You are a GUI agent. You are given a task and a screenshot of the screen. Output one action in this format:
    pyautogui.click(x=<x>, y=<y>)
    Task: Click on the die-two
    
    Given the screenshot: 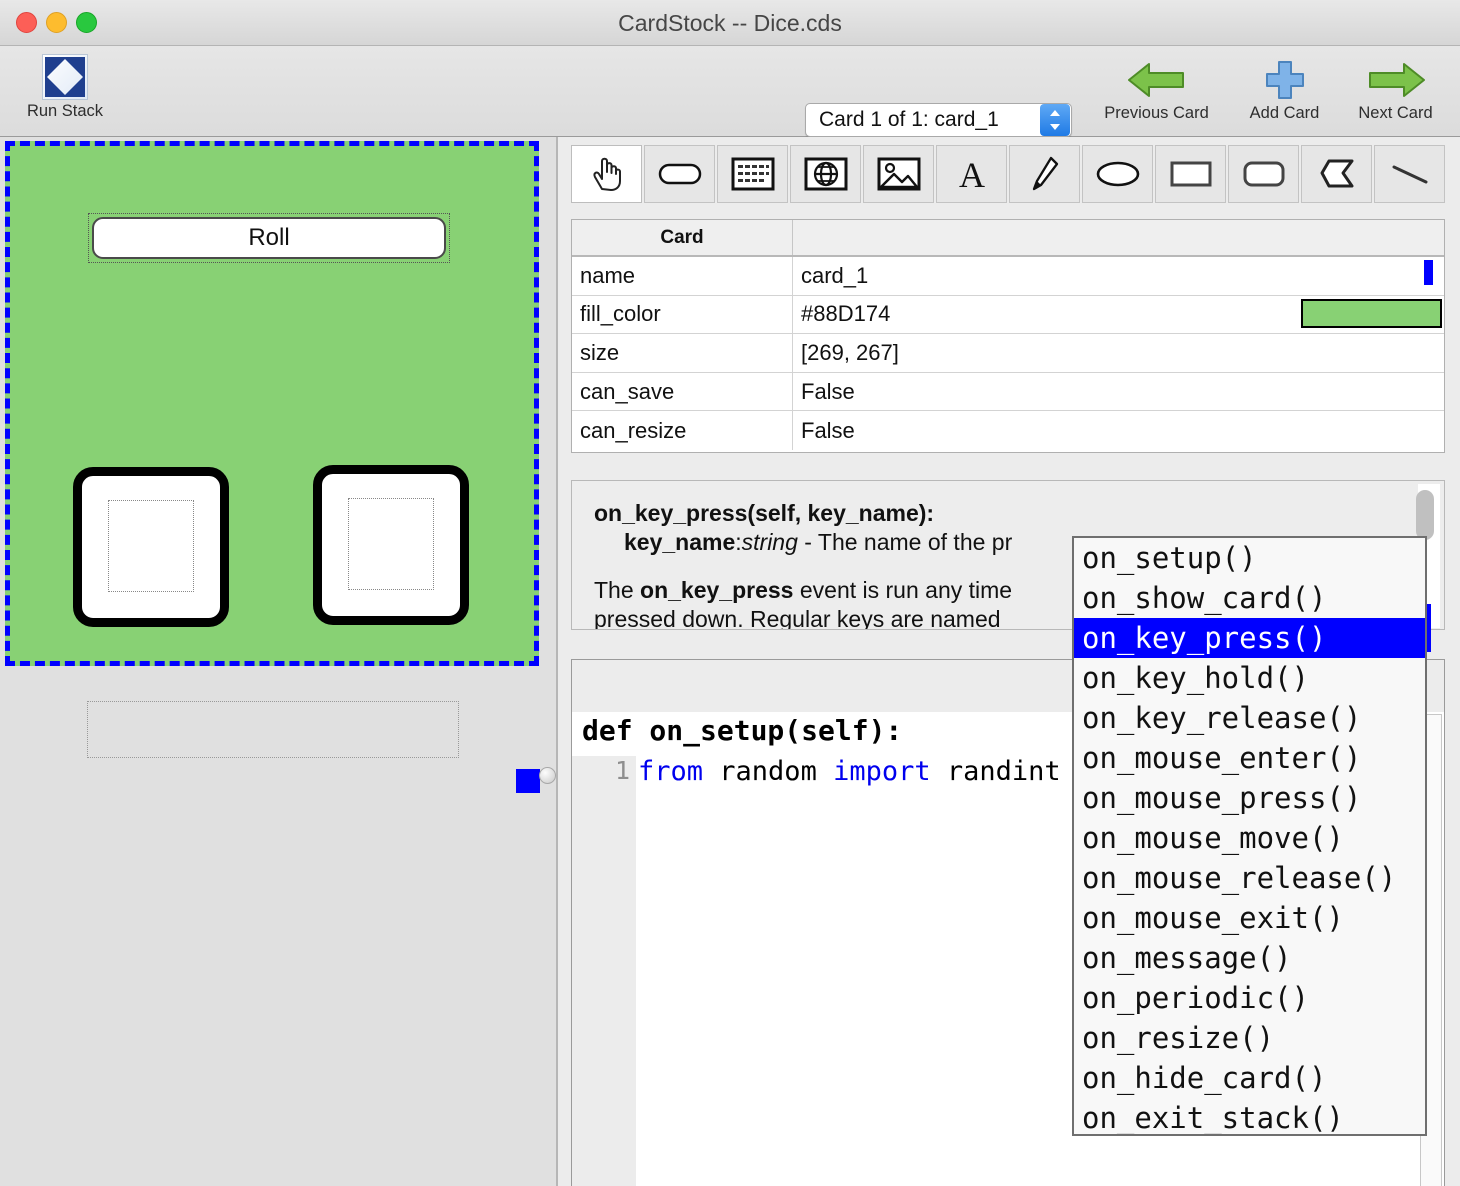 What is the action you would take?
    pyautogui.click(x=391, y=545)
    